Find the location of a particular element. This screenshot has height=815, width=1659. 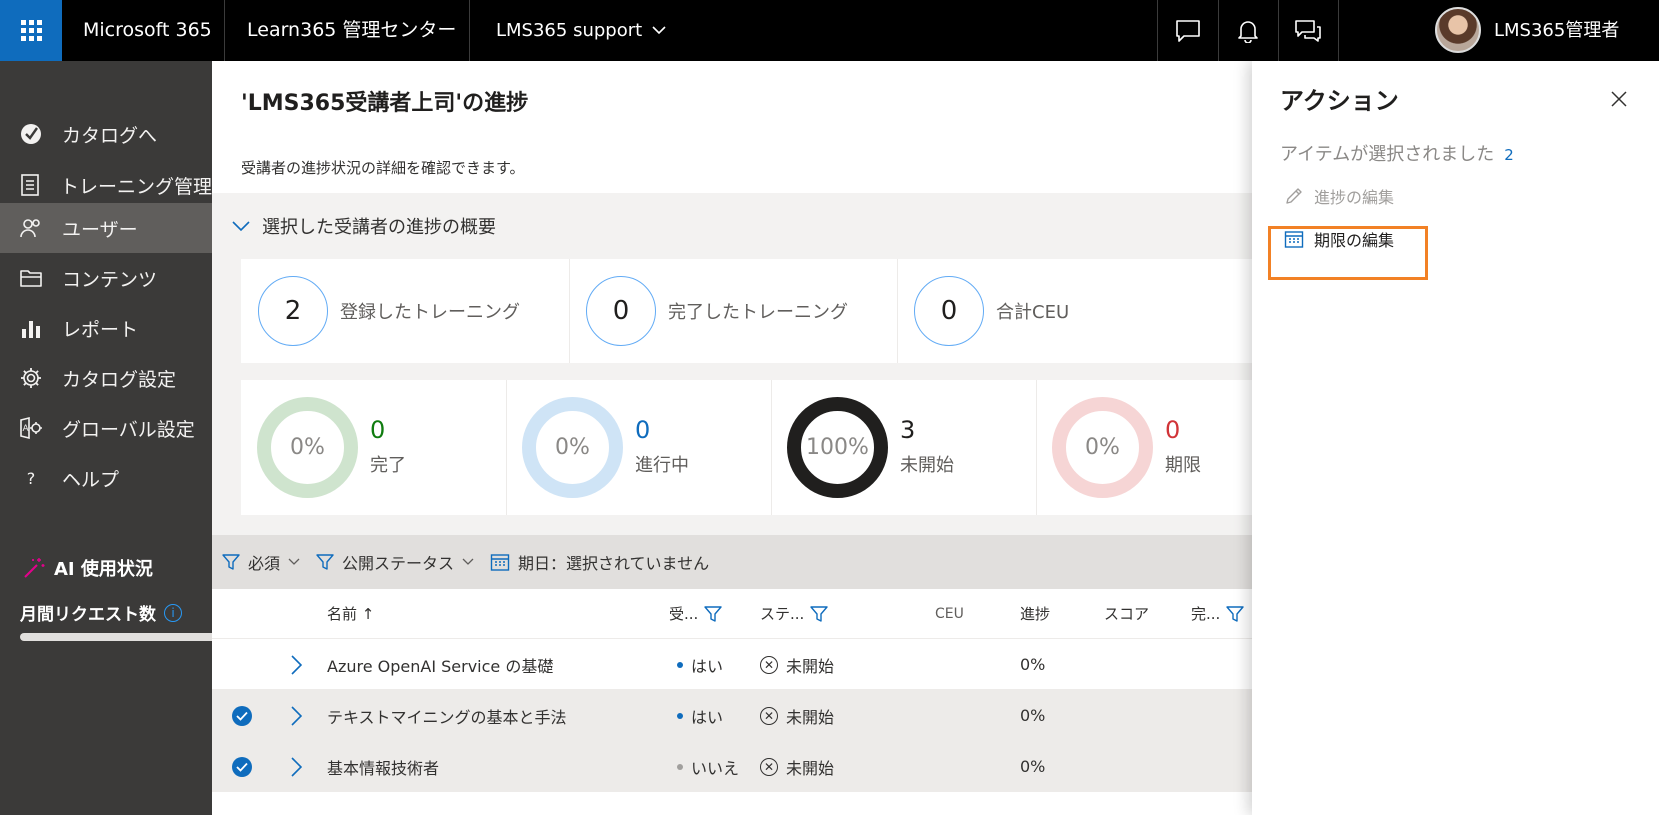

training-name: Azure OpenAI Service の基礎 is located at coordinates (440, 664).